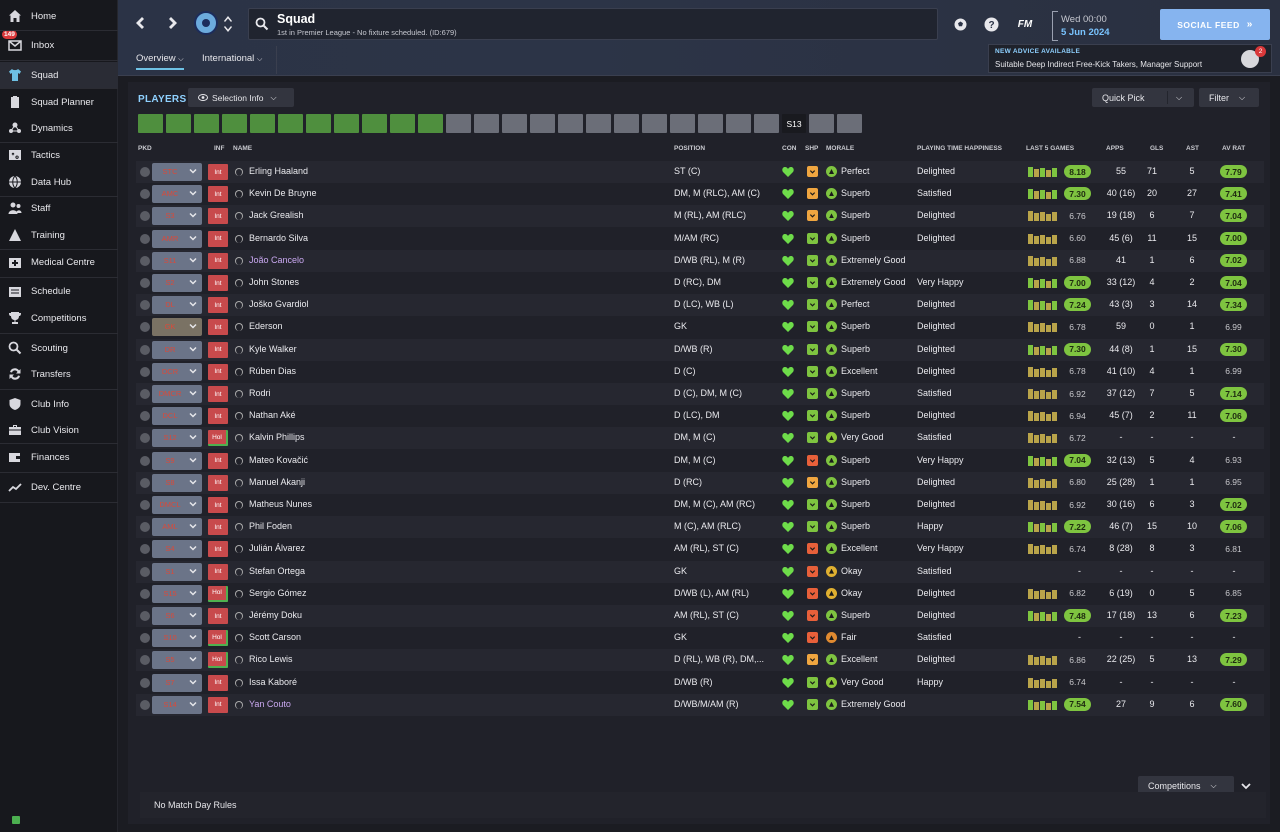 Image resolution: width=1280 pixels, height=832 pixels. I want to click on quick-pick-button: Quick Pick ⌵, so click(1143, 97).